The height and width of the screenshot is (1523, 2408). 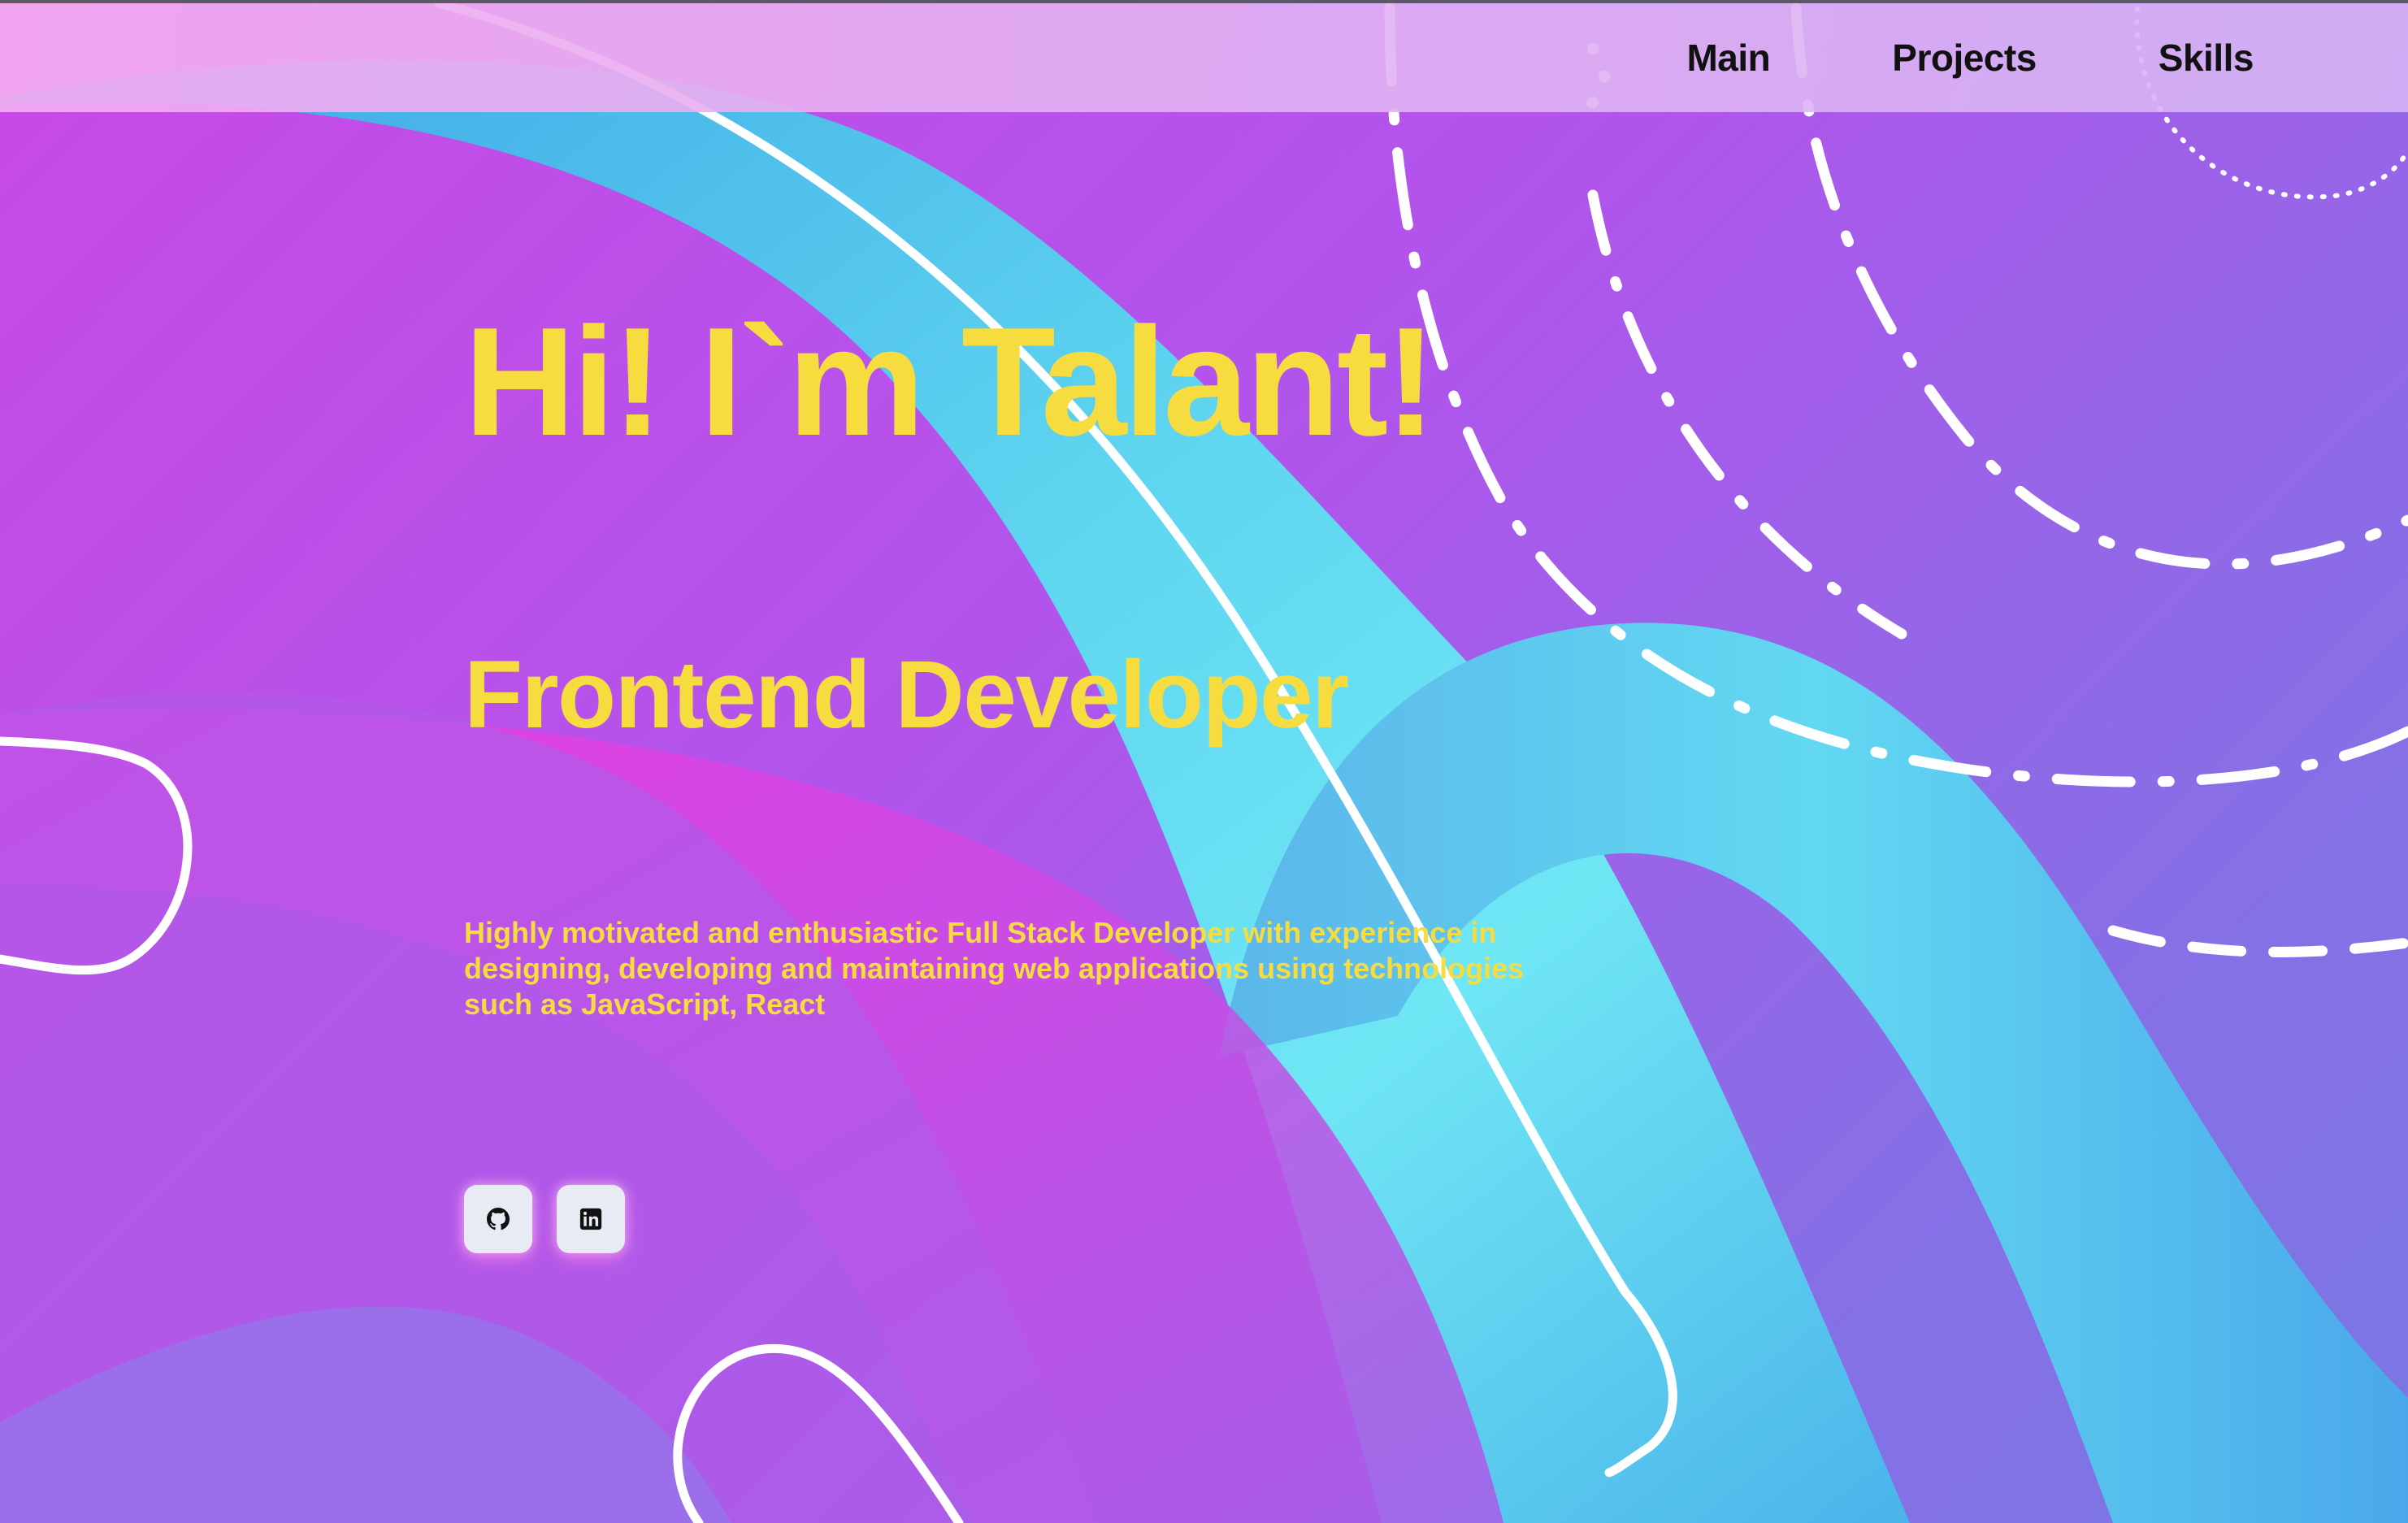 I want to click on nav-link-main: Main, so click(x=1728, y=58).